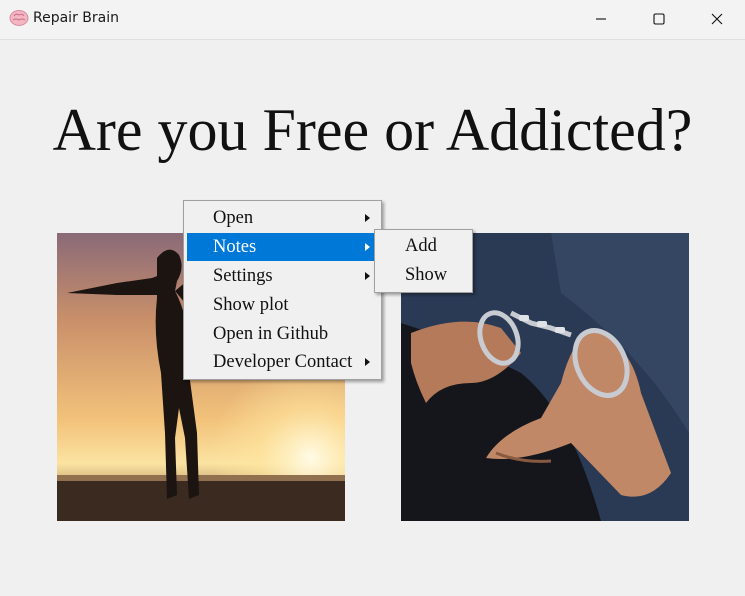 This screenshot has width=745, height=596. I want to click on submenu-item-add: Add, so click(423, 246).